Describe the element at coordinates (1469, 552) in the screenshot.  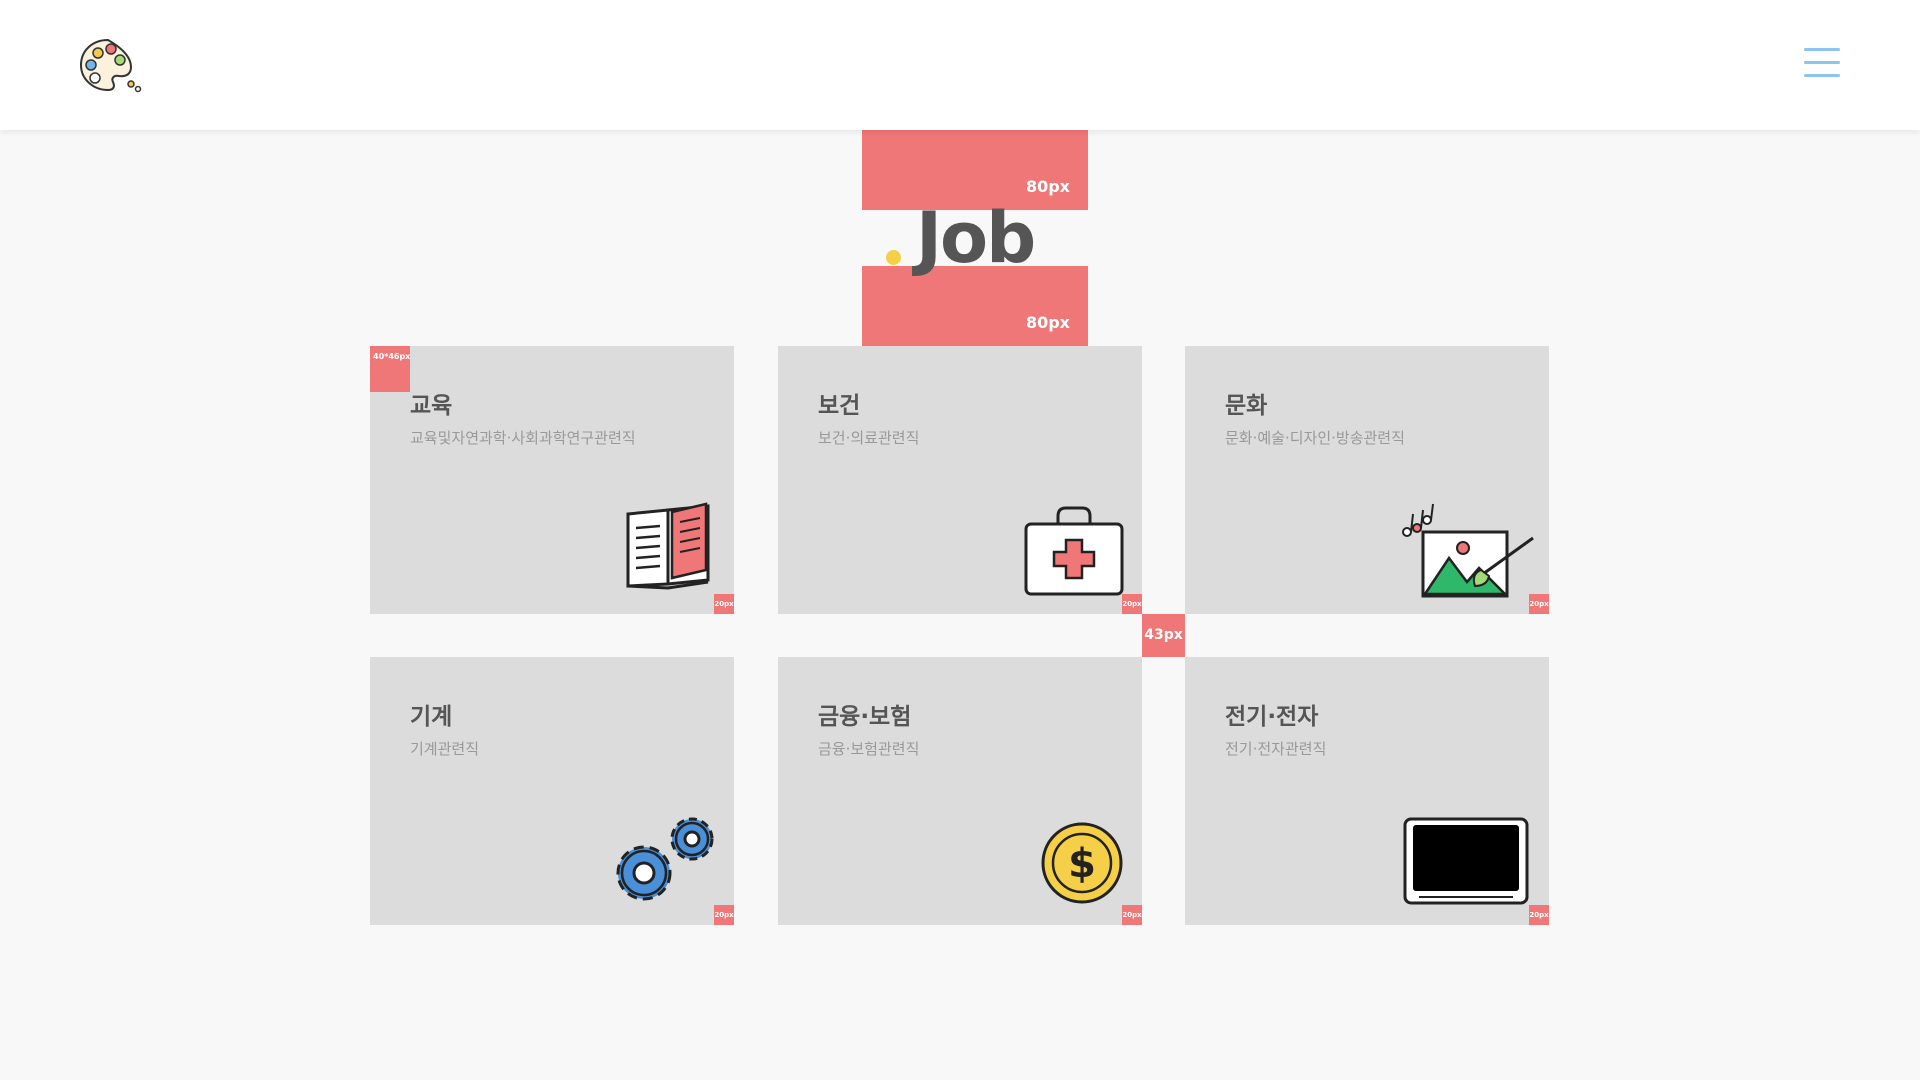
I see `painting-canvas-icon` at that location.